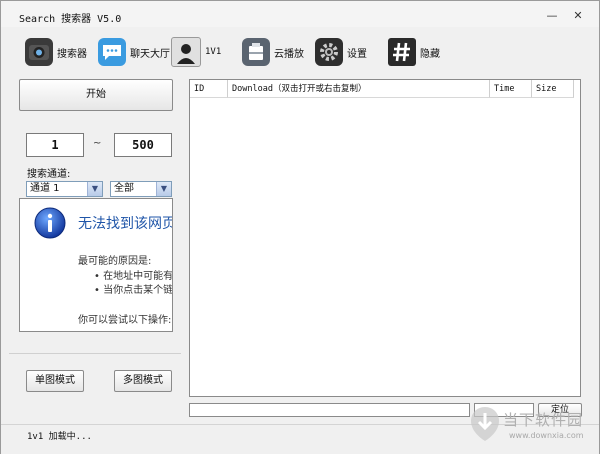  What do you see at coordinates (150, 54) in the screenshot?
I see `toolbar-label: 聊天大厅` at bounding box center [150, 54].